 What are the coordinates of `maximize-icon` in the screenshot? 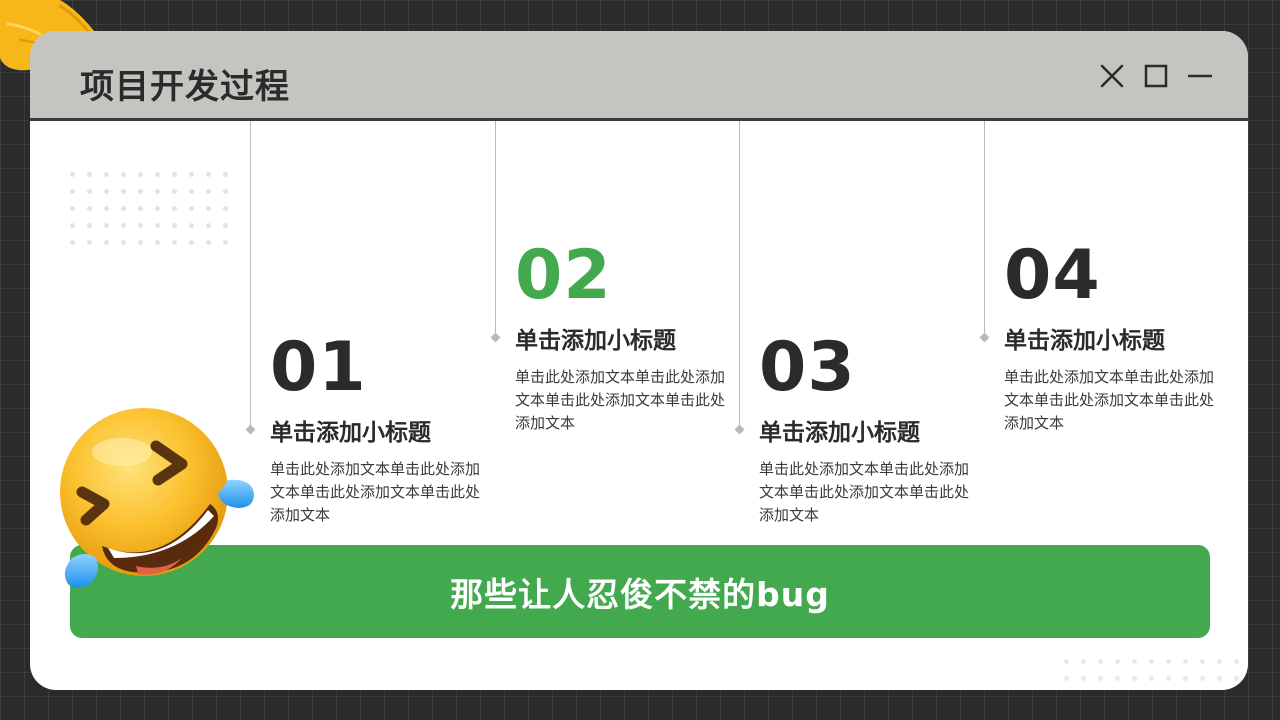 It's located at (1156, 76).